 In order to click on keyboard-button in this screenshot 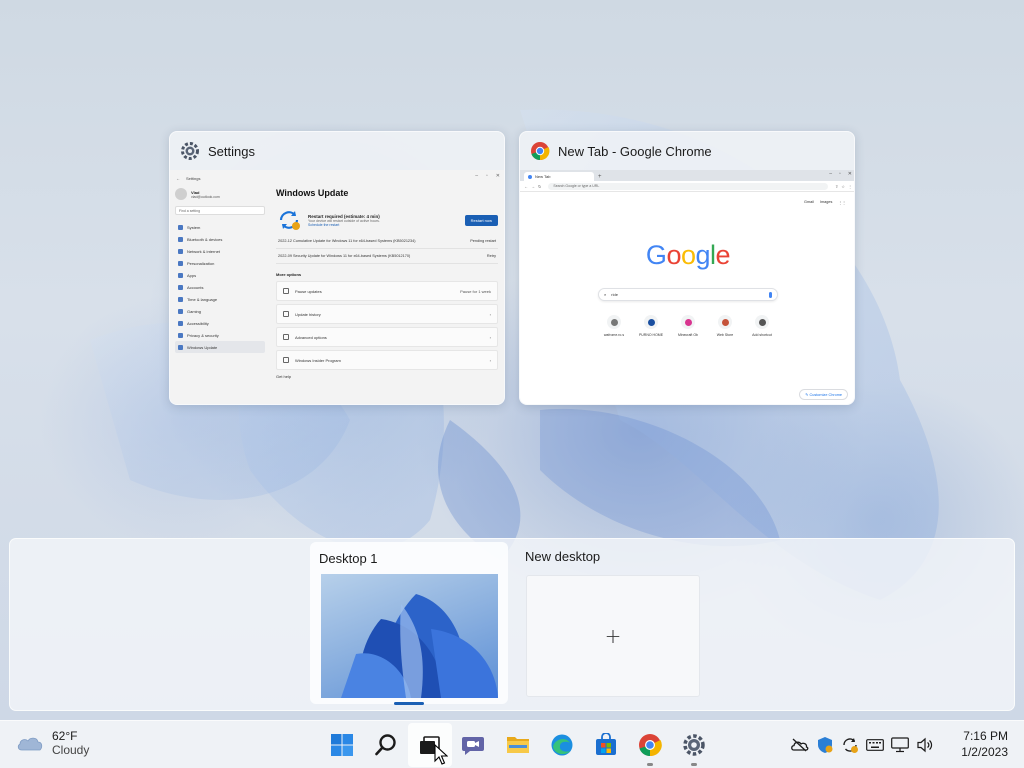, I will do `click(874, 745)`.